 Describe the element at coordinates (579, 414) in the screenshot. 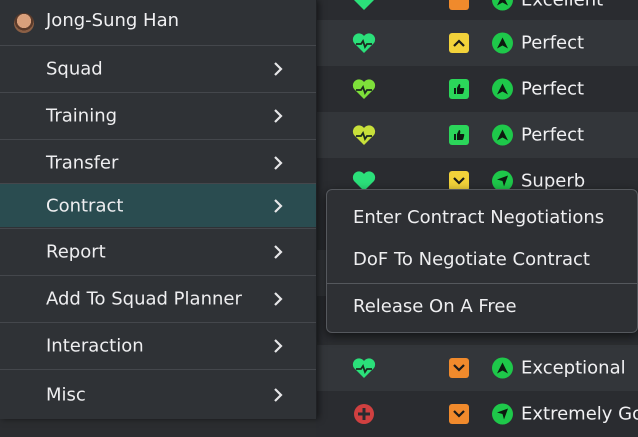

I see `status-text: Extremely Go` at that location.